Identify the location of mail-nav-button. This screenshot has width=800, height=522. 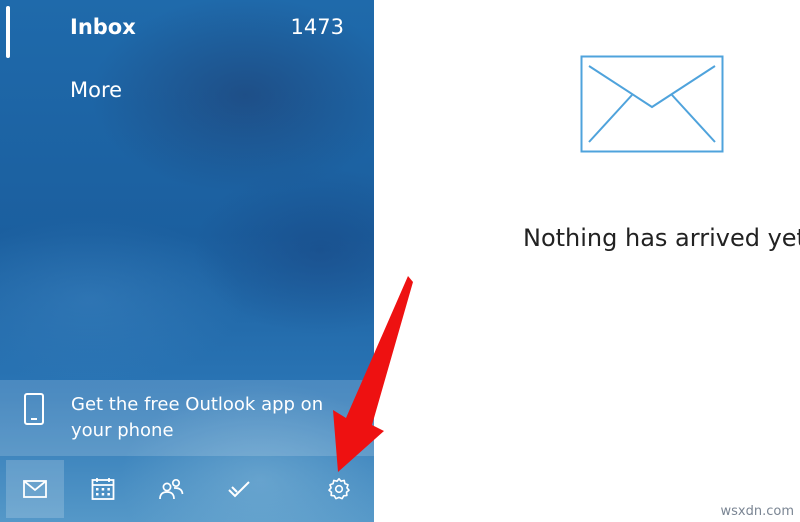
(35, 489).